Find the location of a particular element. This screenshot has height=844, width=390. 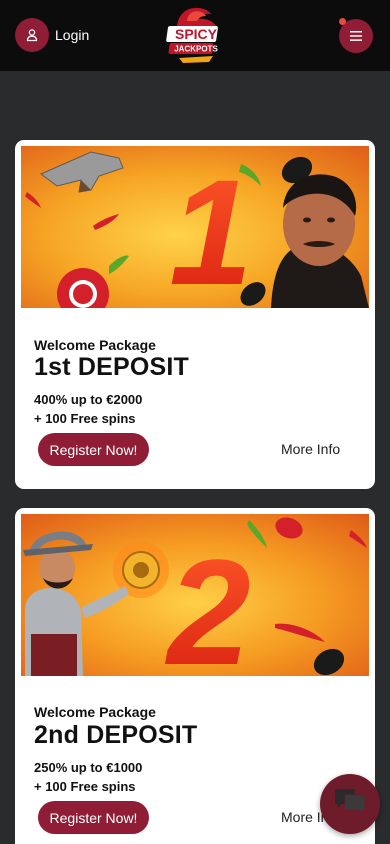

promo-offer-line1: 400% up to €2000 is located at coordinates (88, 399).